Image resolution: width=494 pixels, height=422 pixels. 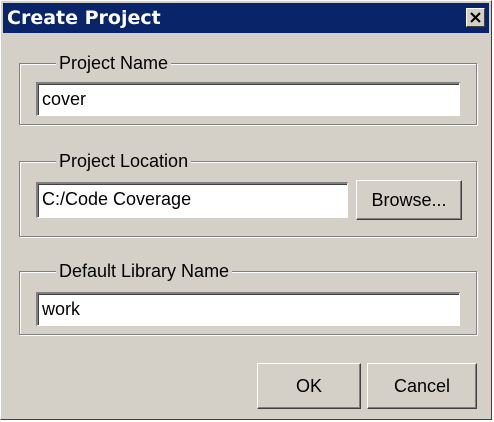 I want to click on project-location-input: C:/Code Coverage, so click(x=192, y=200).